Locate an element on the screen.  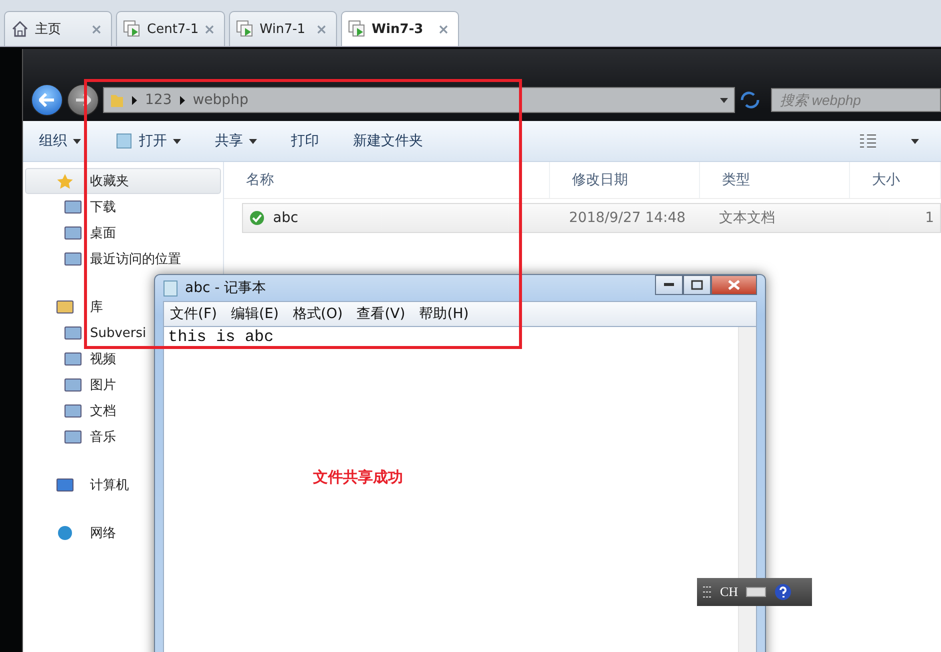
toolbar-button: 新建文件夹 is located at coordinates (388, 141).